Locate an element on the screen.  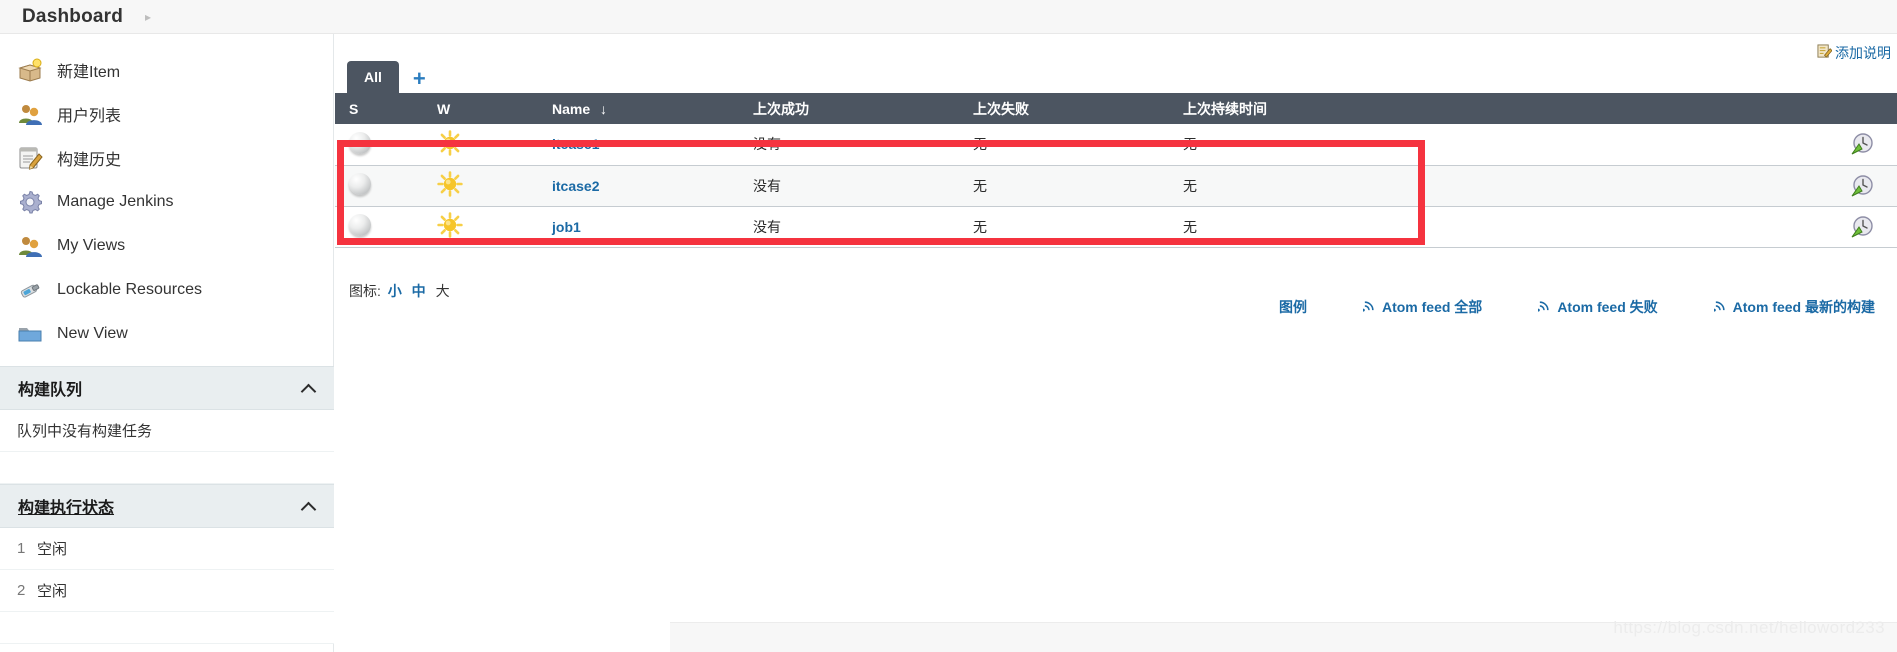
atom-feed-all-label: Atom feed 全部 is located at coordinates (1432, 307).